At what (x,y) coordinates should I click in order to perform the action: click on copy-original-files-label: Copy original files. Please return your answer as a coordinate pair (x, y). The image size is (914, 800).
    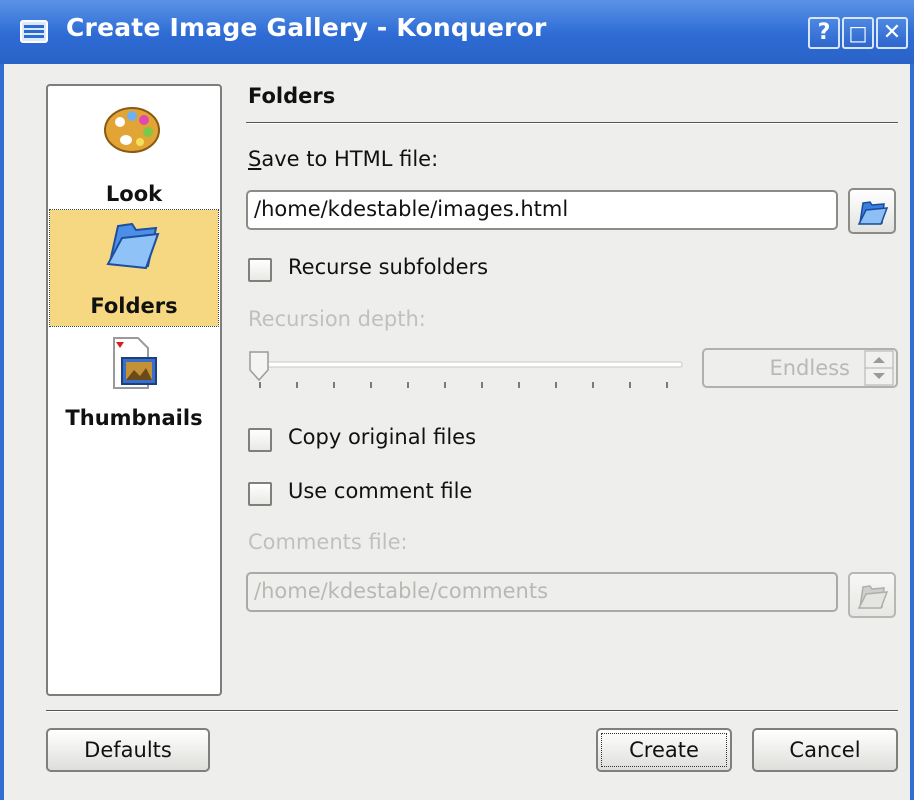
    Looking at the image, I should click on (382, 437).